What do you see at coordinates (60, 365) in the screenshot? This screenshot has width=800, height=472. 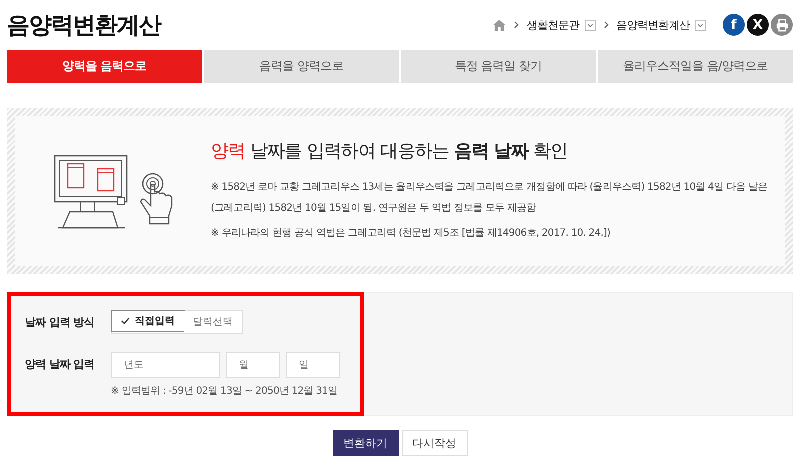 I see `field-label: 양력 날짜 입력` at bounding box center [60, 365].